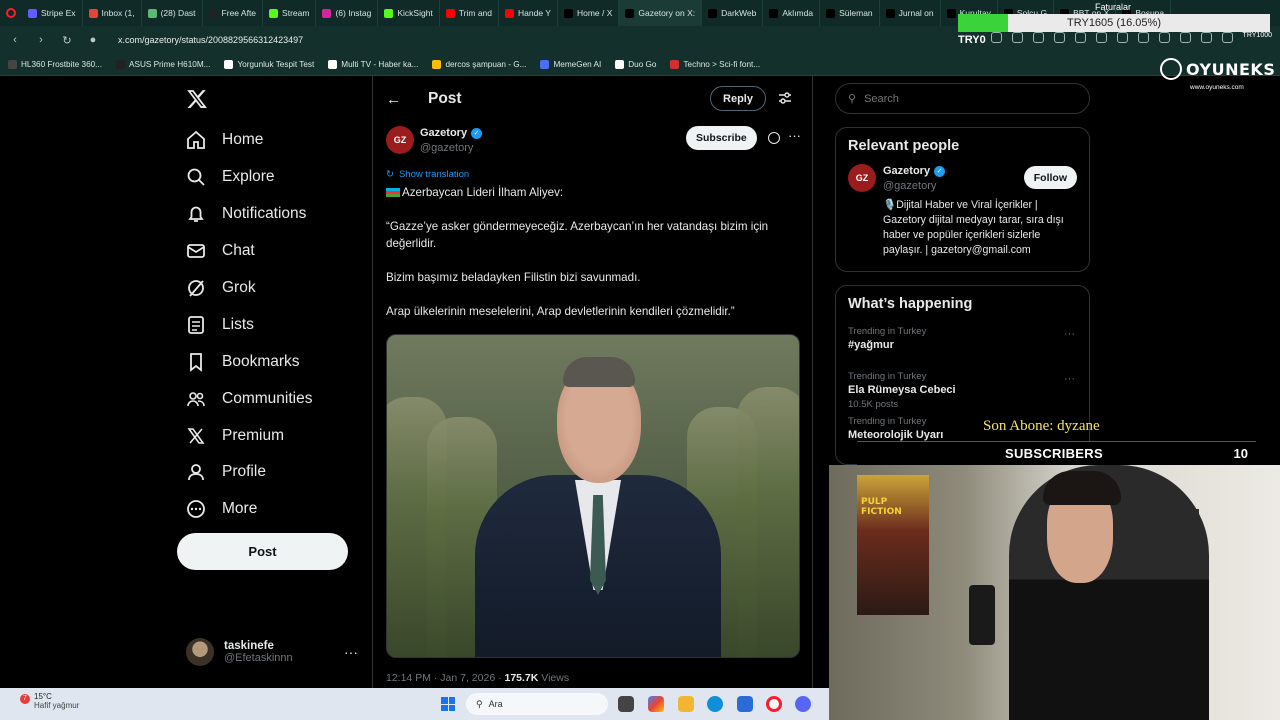  Describe the element at coordinates (249, 324) in the screenshot. I see `sidebar-item-lists: Lists` at that location.